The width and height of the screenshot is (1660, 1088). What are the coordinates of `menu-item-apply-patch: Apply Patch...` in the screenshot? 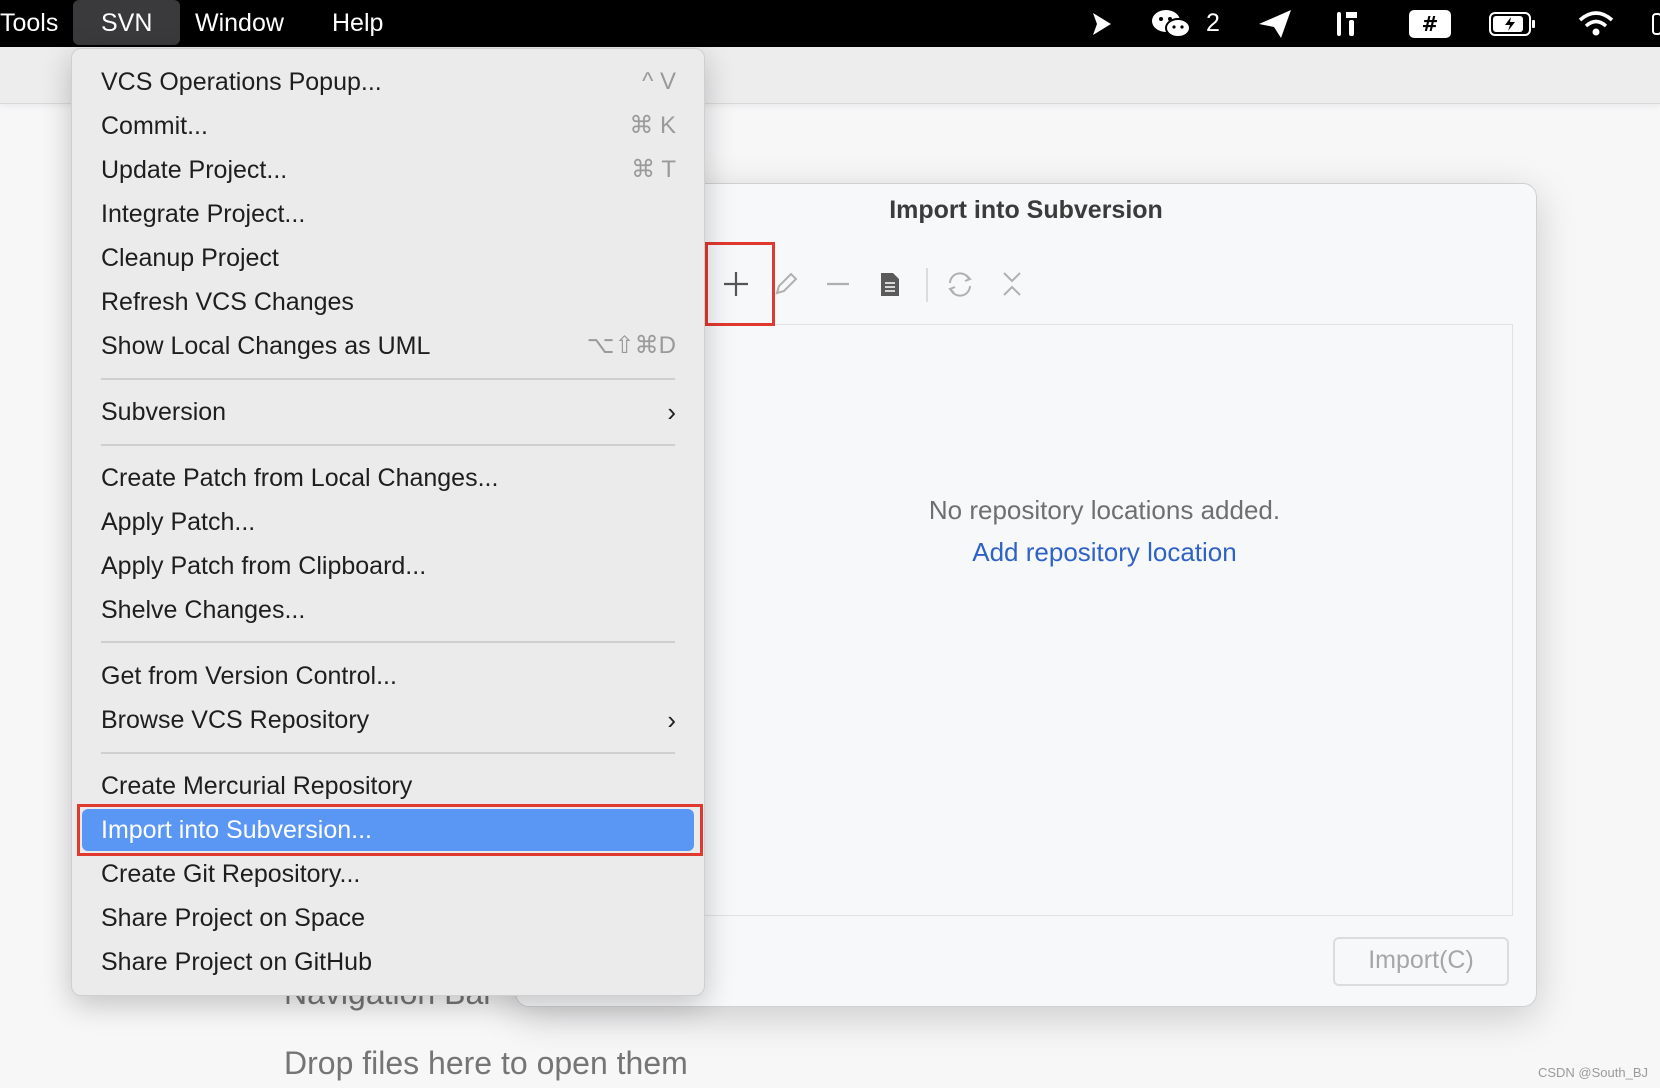 It's located at (388, 522).